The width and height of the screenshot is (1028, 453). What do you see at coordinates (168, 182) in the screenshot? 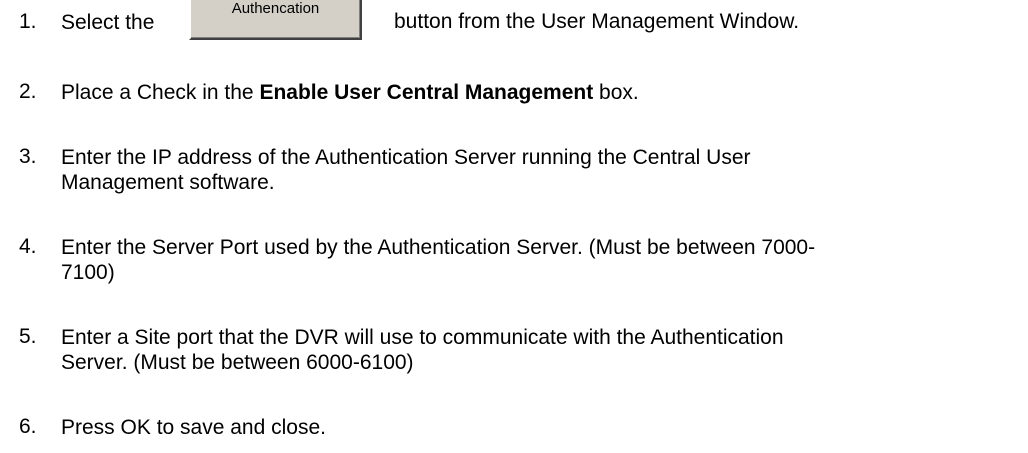
I see `step-text-line: Management software.` at bounding box center [168, 182].